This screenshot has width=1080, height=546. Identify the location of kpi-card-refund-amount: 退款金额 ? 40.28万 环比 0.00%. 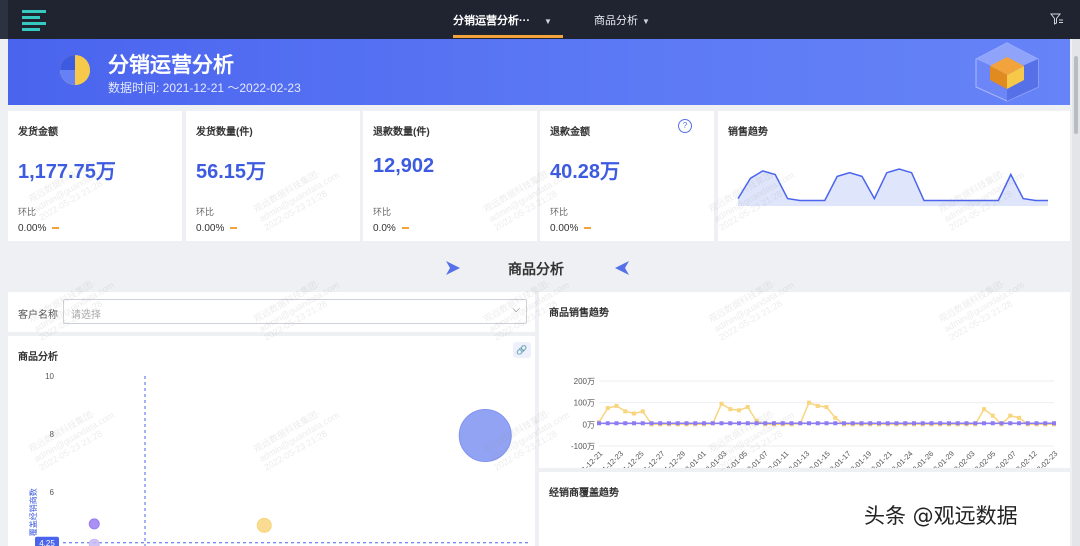
(627, 176).